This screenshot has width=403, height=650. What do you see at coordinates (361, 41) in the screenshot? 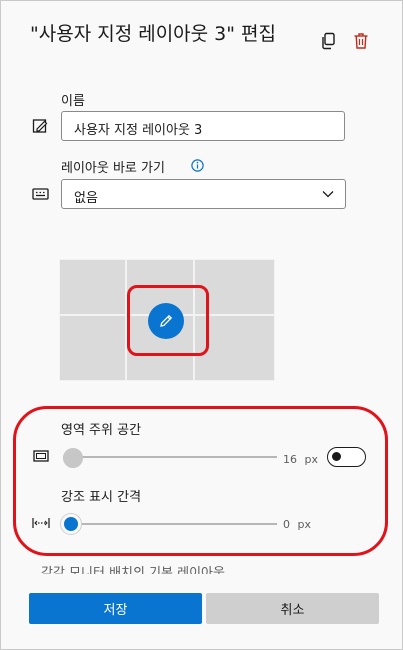
I see `delete-icon` at bounding box center [361, 41].